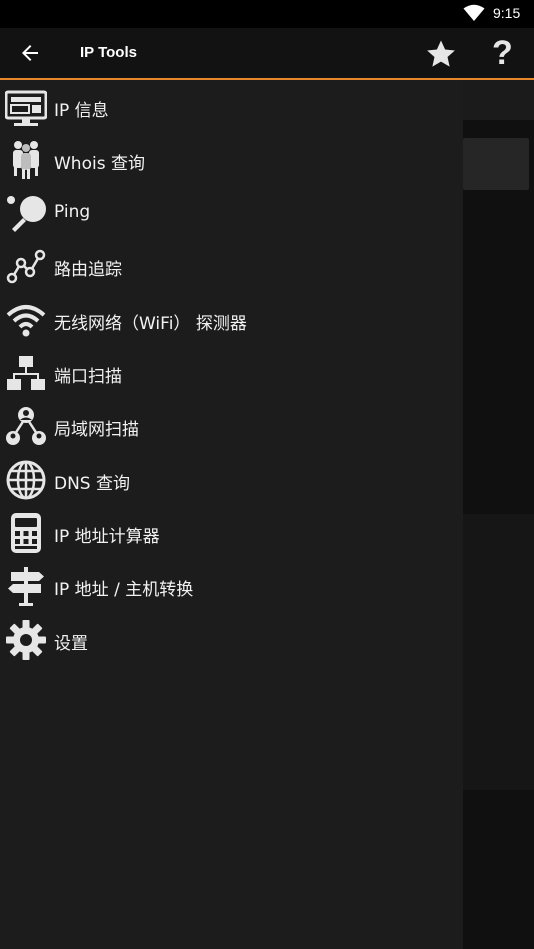 This screenshot has width=534, height=949. Describe the element at coordinates (26, 426) in the screenshot. I see `user-network-icon` at that location.